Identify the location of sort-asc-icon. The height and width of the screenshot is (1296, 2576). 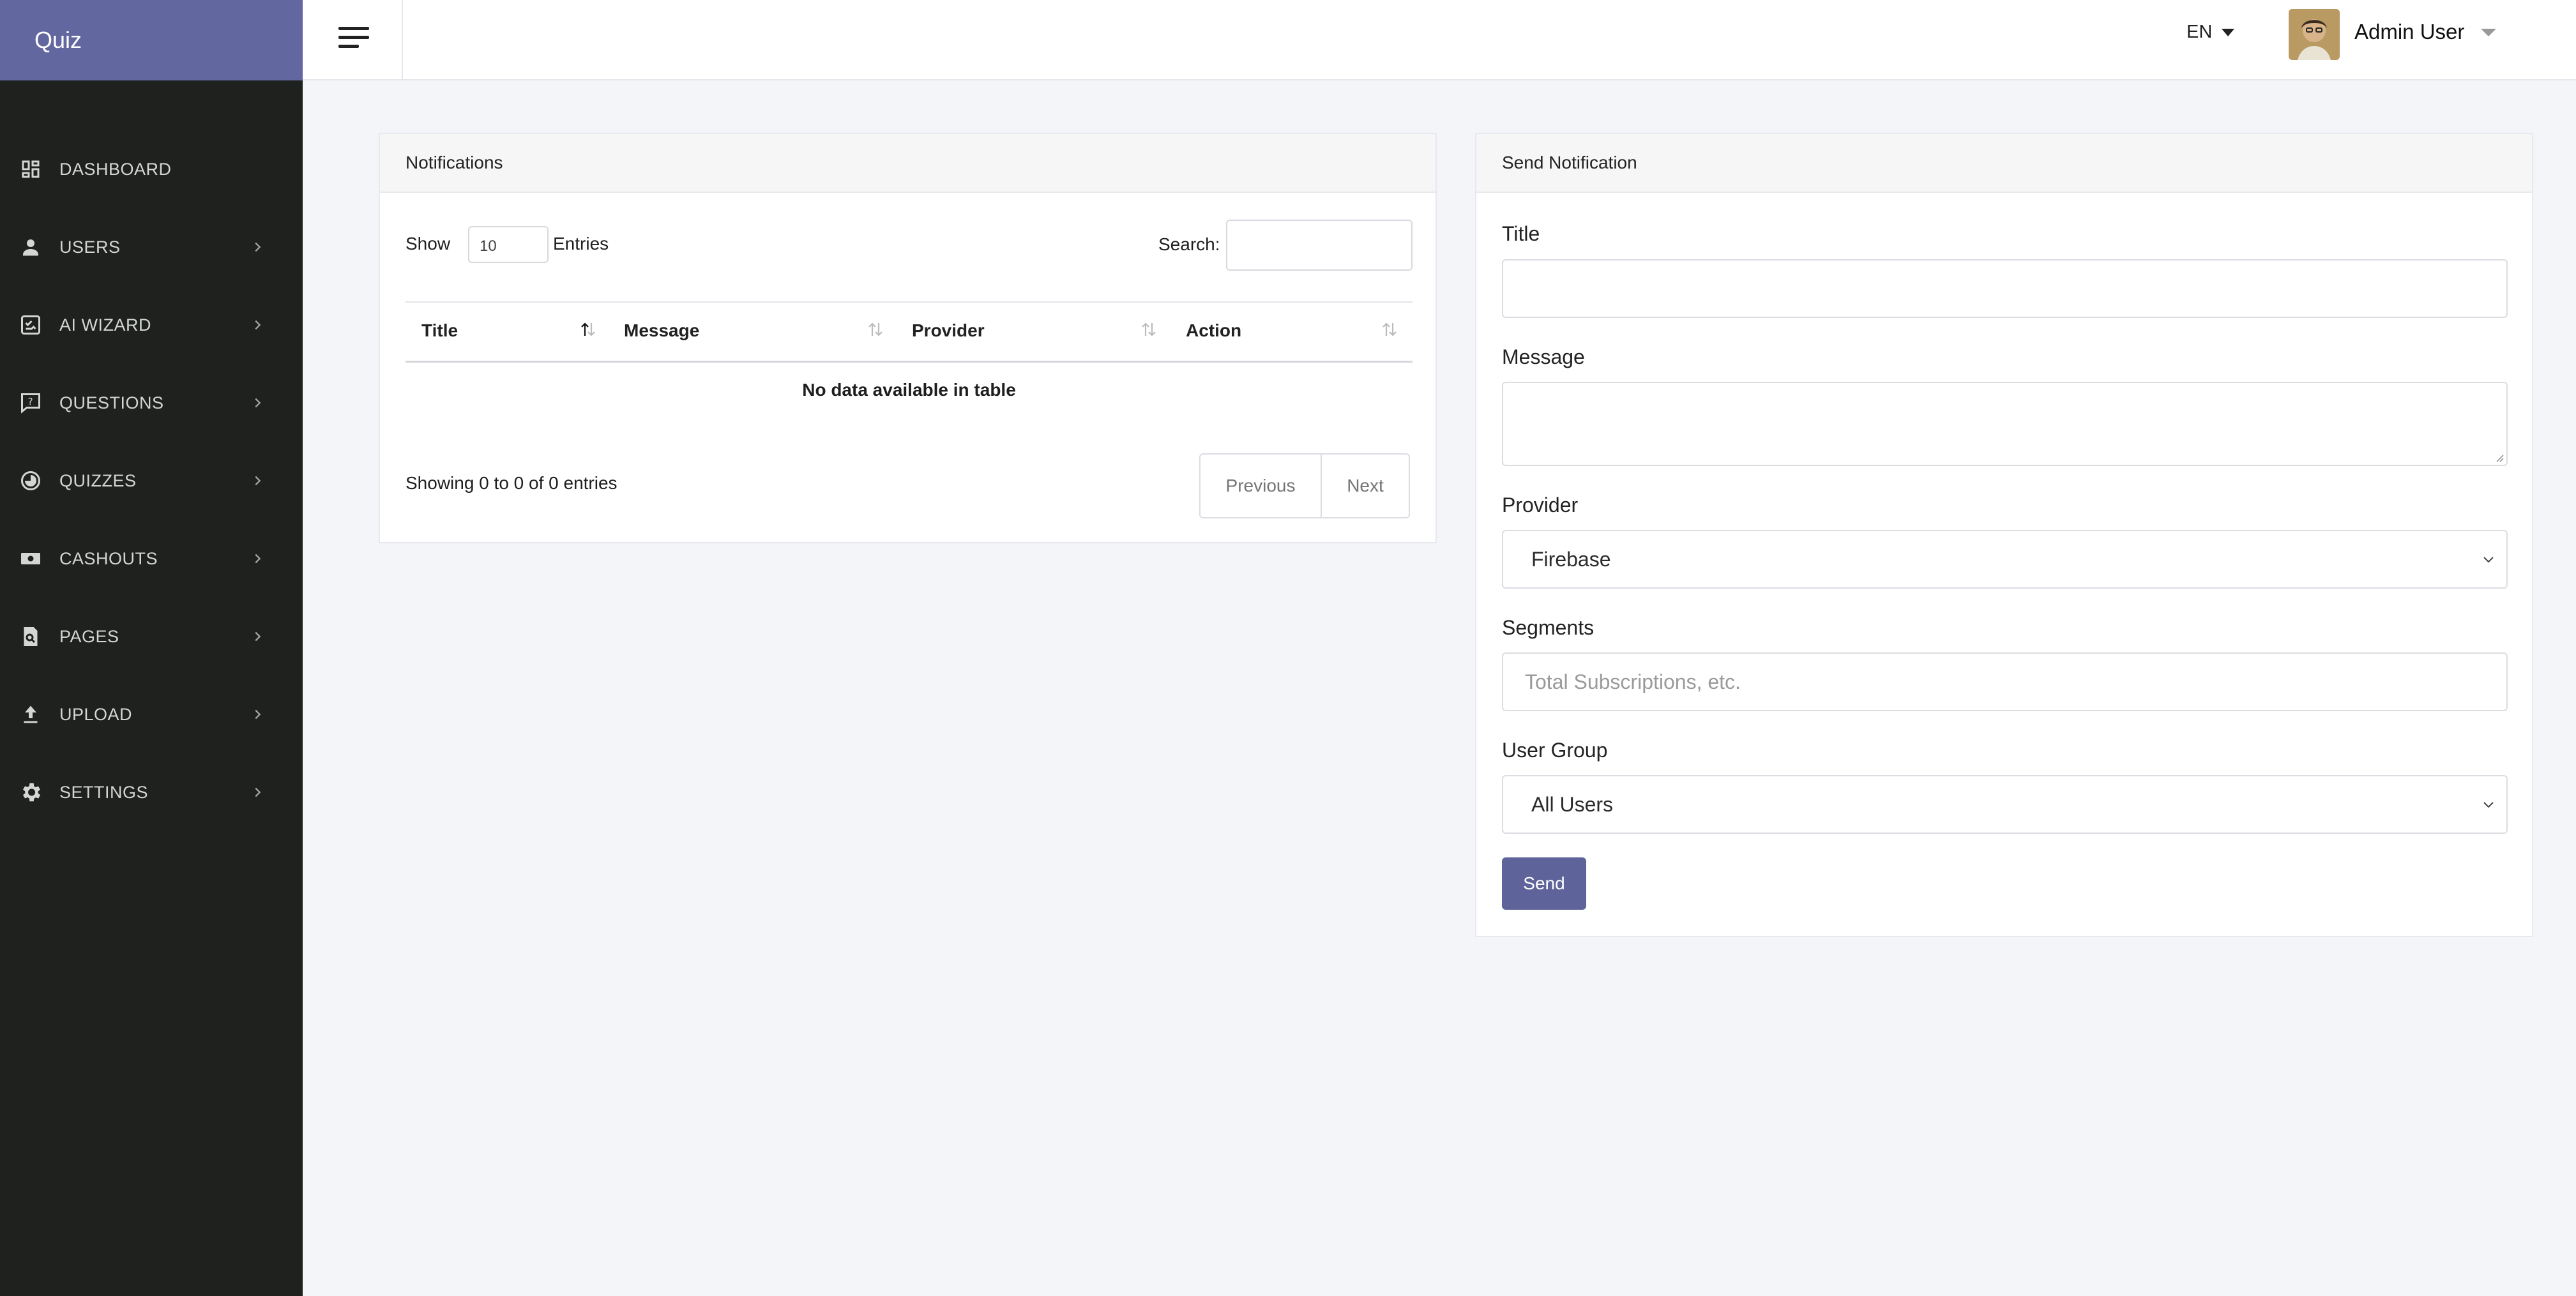
(588, 329).